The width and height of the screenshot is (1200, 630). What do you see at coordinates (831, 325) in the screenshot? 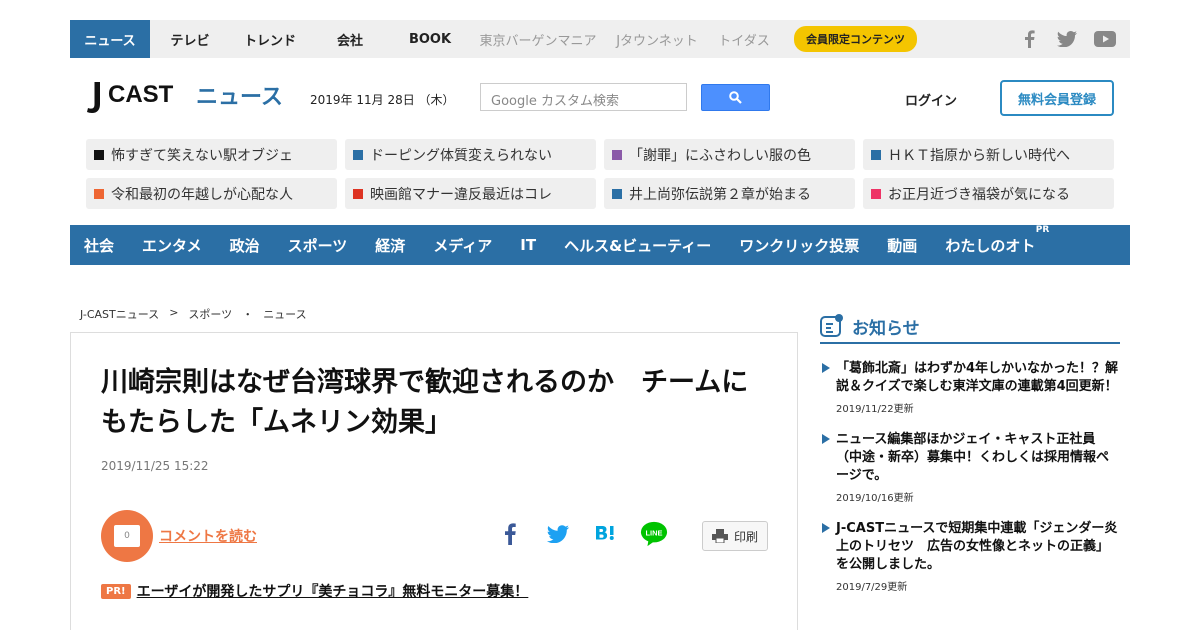
I see `notice-icon` at bounding box center [831, 325].